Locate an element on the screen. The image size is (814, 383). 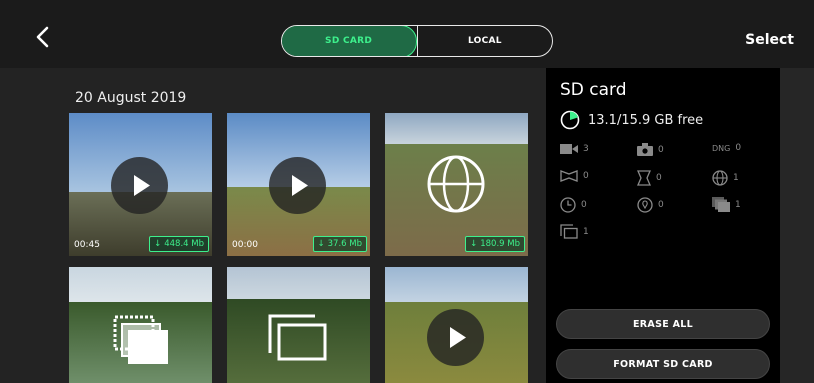
stat-dng: DNG 0 is located at coordinates (727, 148).